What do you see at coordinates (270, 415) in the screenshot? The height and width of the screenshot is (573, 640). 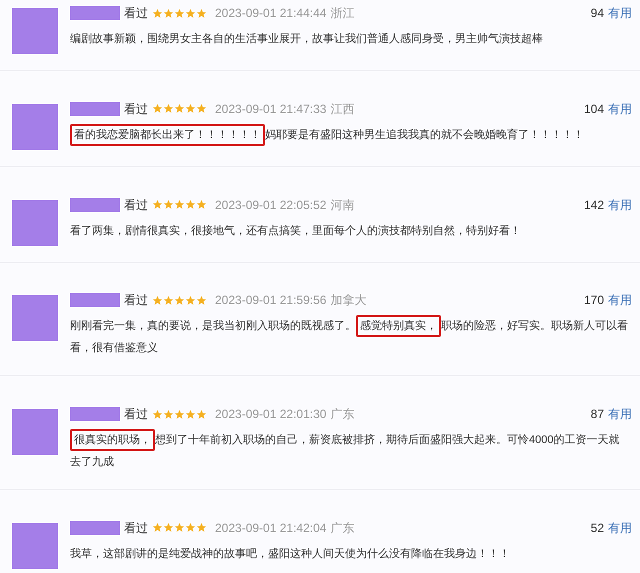 I see `review-time: 2023-09-01 22:01:30` at bounding box center [270, 415].